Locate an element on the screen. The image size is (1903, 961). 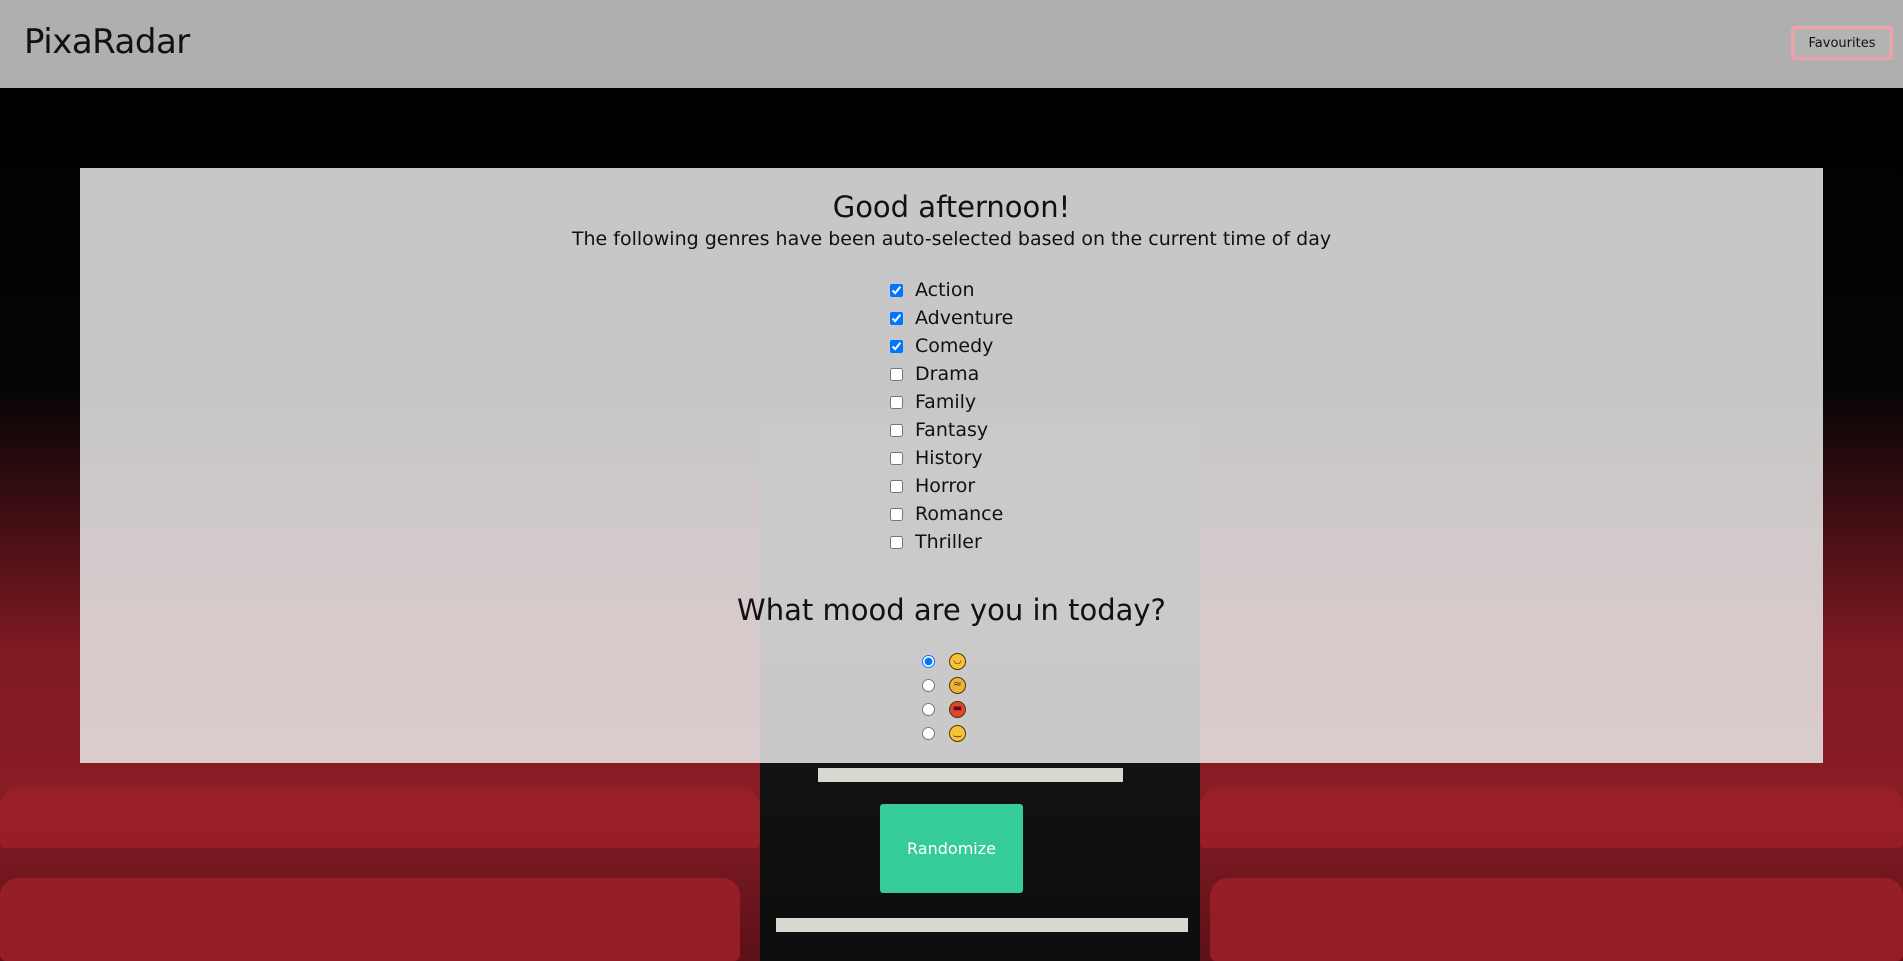
genre-option-action: Action is located at coordinates (951, 290).